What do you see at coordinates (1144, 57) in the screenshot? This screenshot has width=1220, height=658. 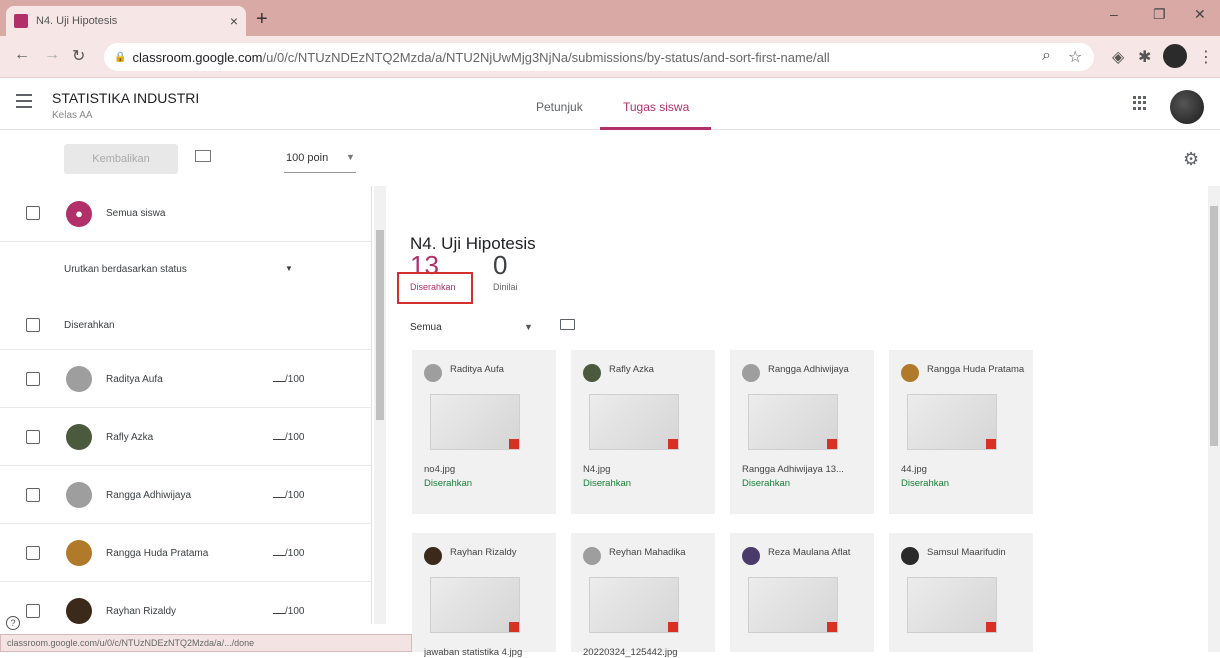 I see `puzzle-icon: ✱` at bounding box center [1144, 57].